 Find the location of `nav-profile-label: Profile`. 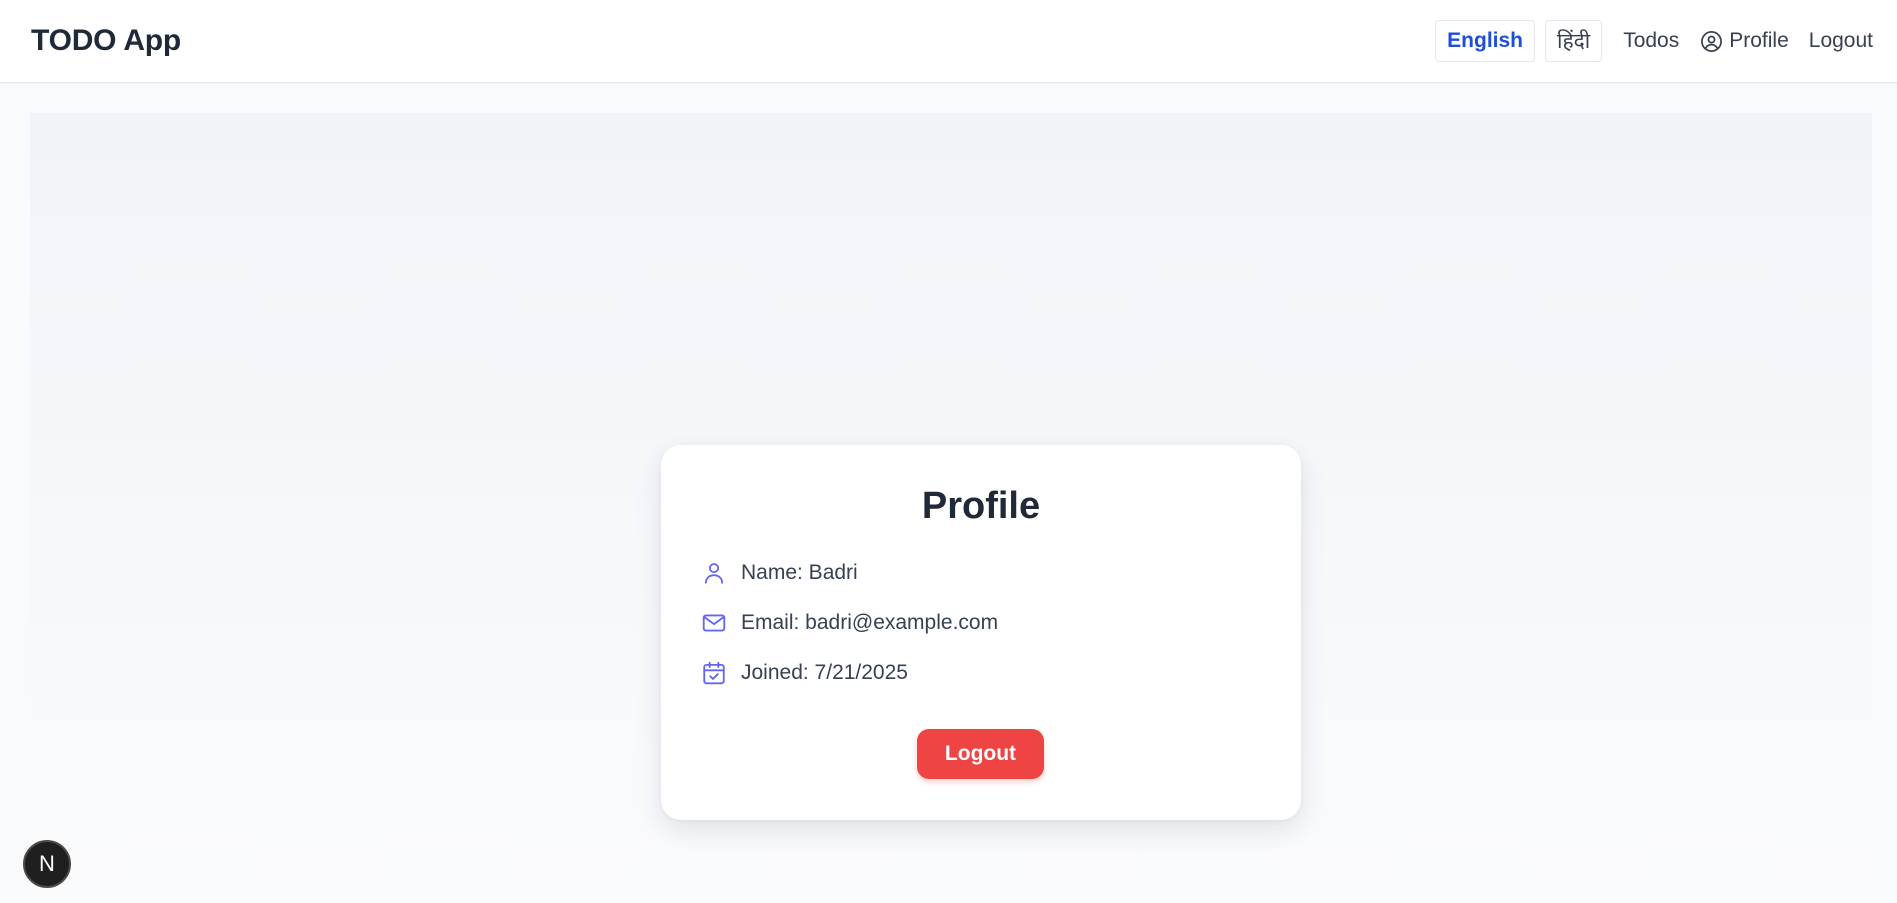

nav-profile-label: Profile is located at coordinates (1759, 40).